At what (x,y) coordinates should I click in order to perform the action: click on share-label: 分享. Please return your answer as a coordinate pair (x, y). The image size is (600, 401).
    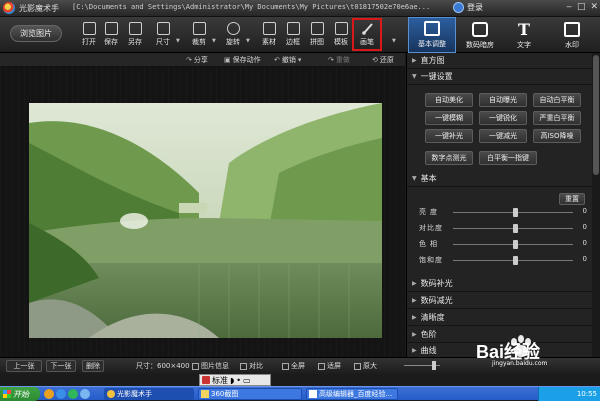
    Looking at the image, I should click on (200, 60).